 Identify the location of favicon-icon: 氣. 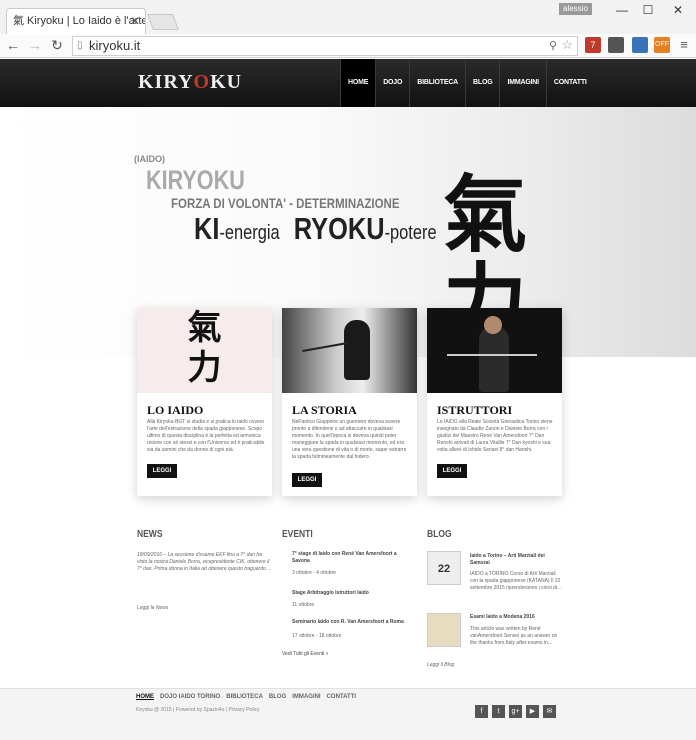
(18, 21).